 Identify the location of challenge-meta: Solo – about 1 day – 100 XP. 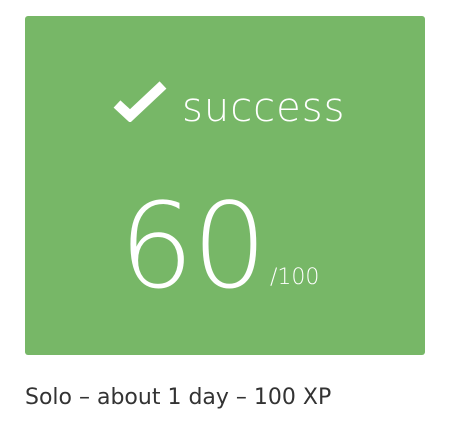
(178, 397).